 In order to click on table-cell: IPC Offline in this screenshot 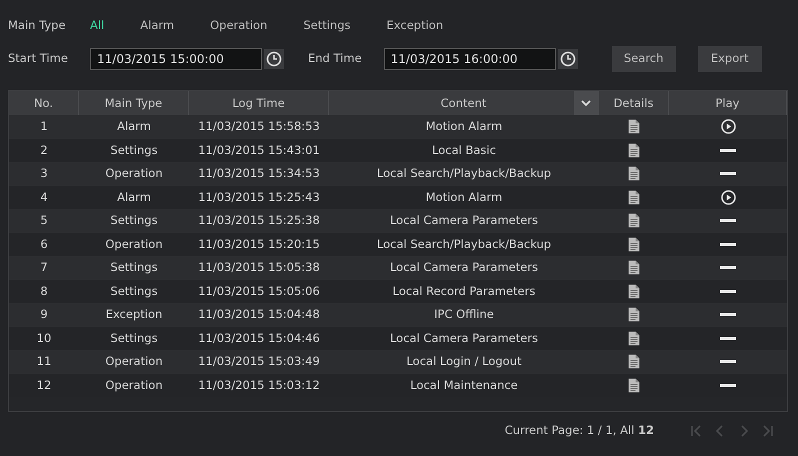, I will do `click(464, 314)`.